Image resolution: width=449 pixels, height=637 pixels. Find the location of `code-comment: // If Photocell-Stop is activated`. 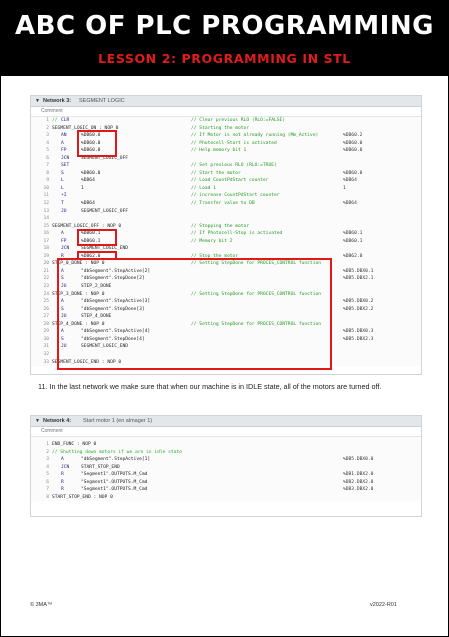

code-comment: // If Photocell-Stop is activated is located at coordinates (237, 234).